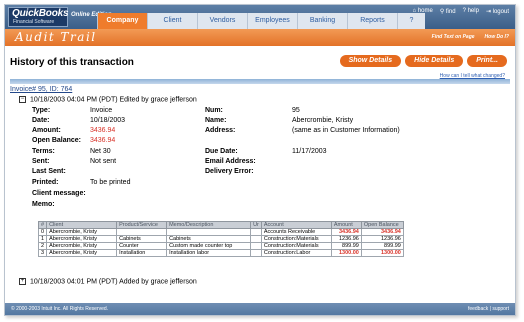 This screenshot has height=322, width=524. What do you see at coordinates (40, 13) in the screenshot?
I see `logo-wordmark: QuickBooks` at bounding box center [40, 13].